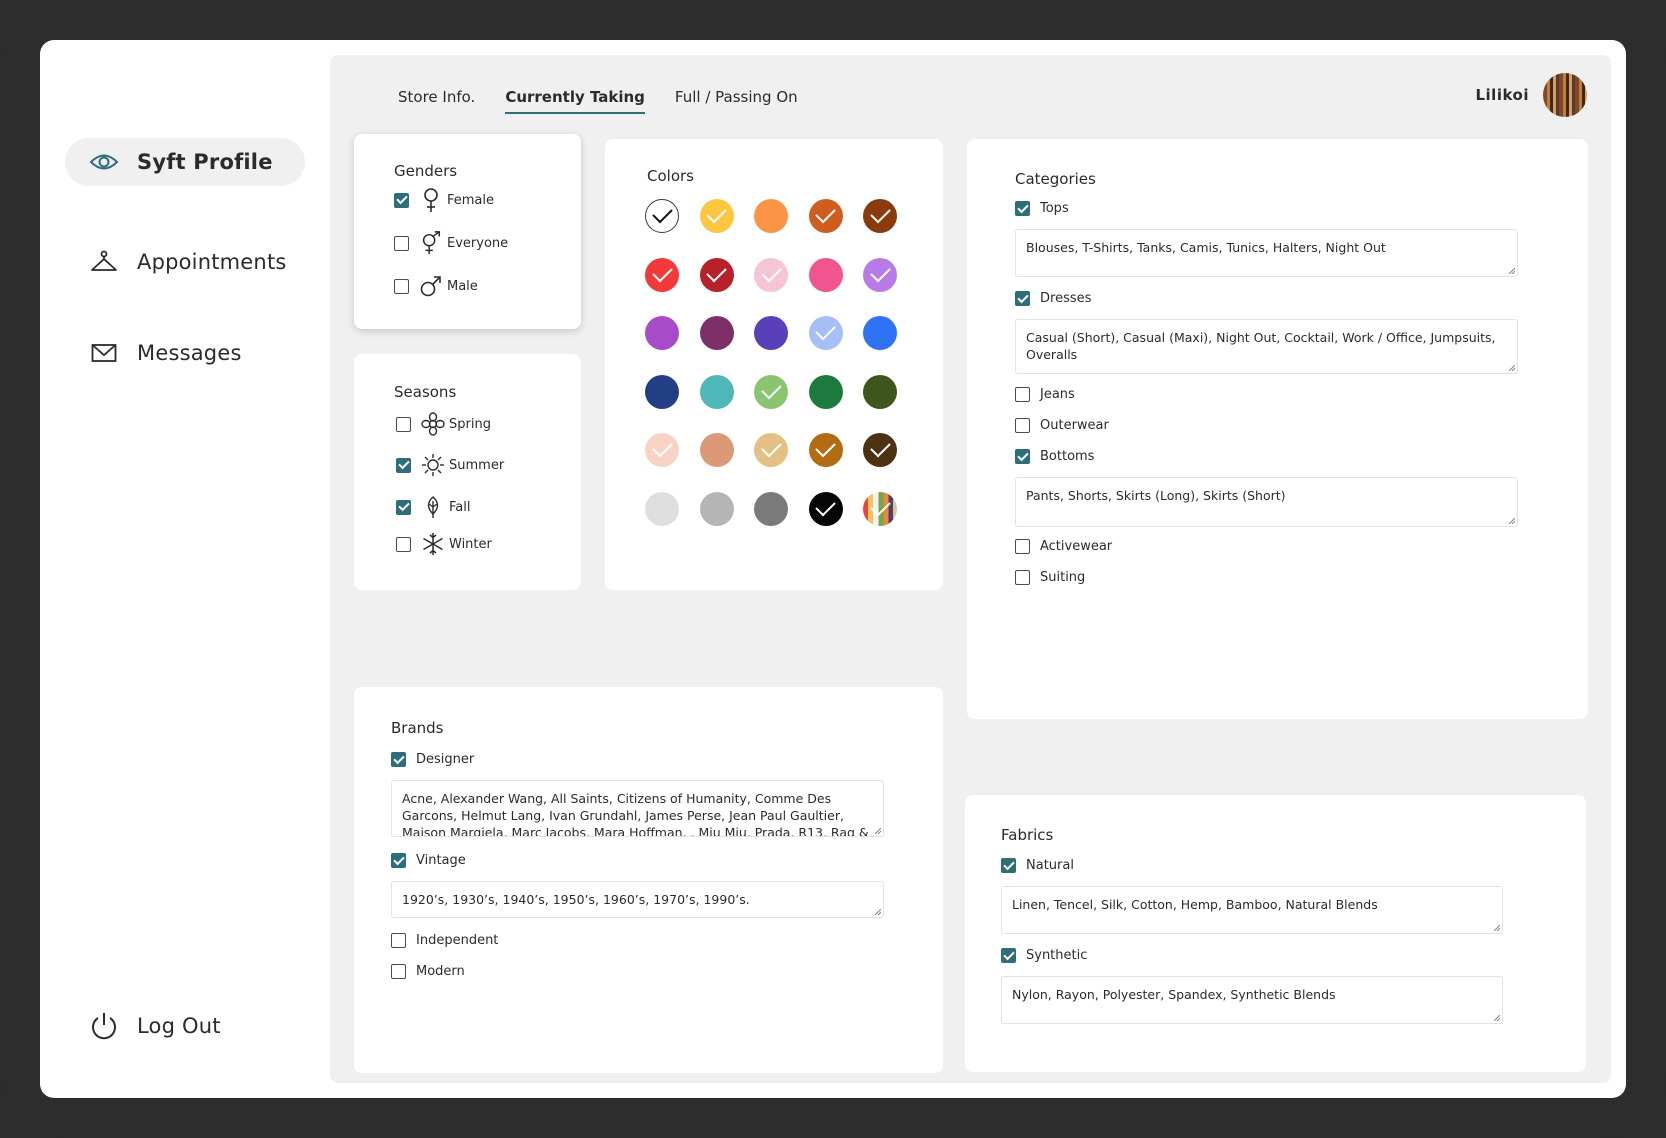 This screenshot has height=1138, width=1666. I want to click on sidebar-item-appointments: Appointments, so click(185, 262).